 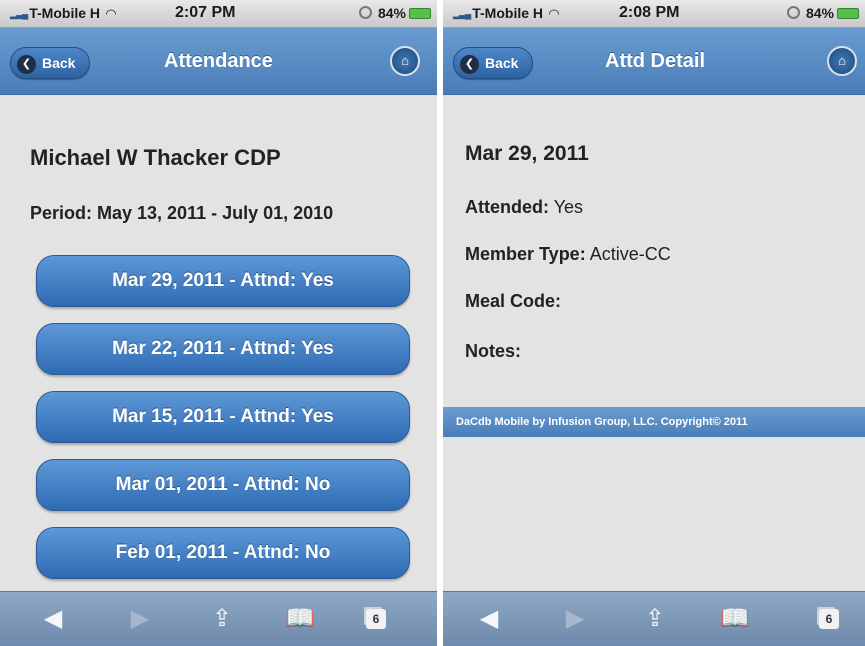 What do you see at coordinates (630, 254) in the screenshot?
I see `member-type-value: Active-CC` at bounding box center [630, 254].